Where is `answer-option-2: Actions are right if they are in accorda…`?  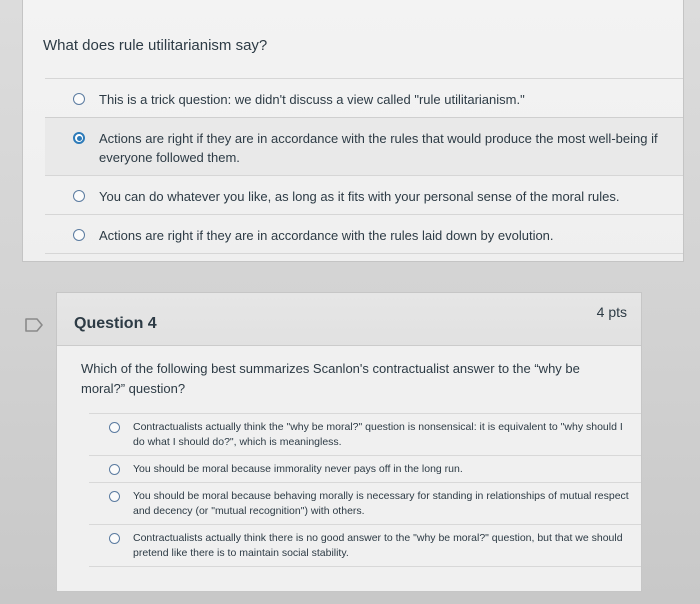
answer-option-2: Actions are right if they are in accorda… is located at coordinates (364, 146).